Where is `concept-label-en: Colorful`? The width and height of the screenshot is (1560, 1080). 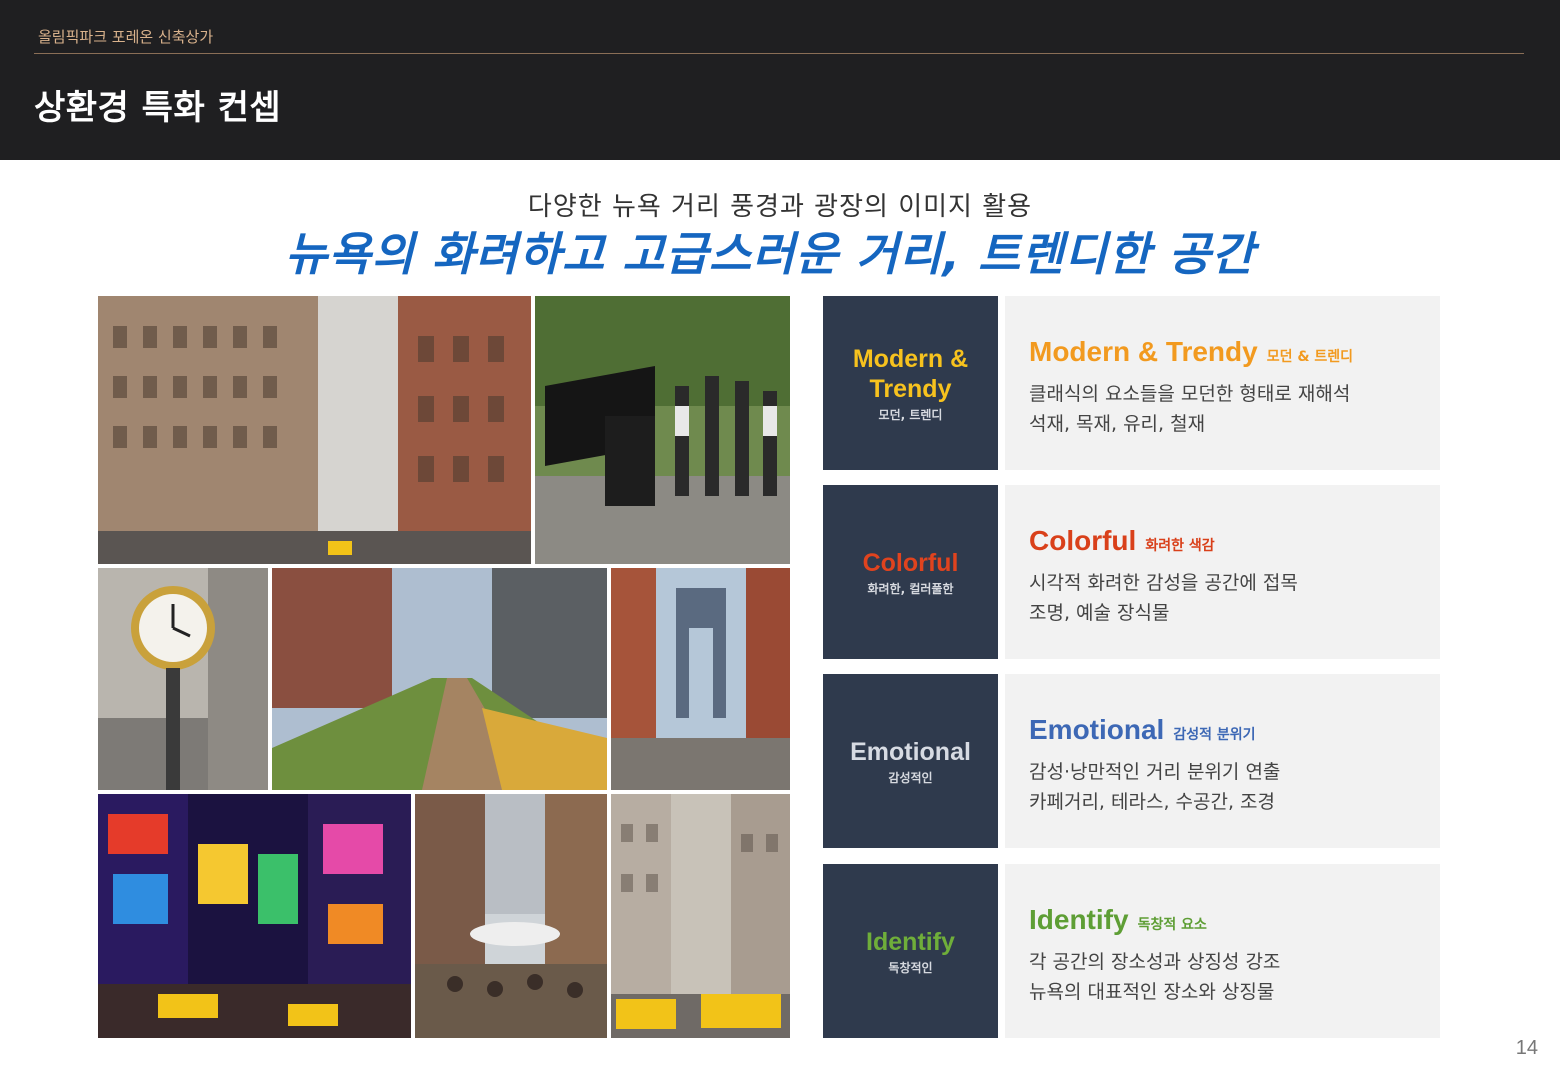 concept-label-en: Colorful is located at coordinates (910, 562).